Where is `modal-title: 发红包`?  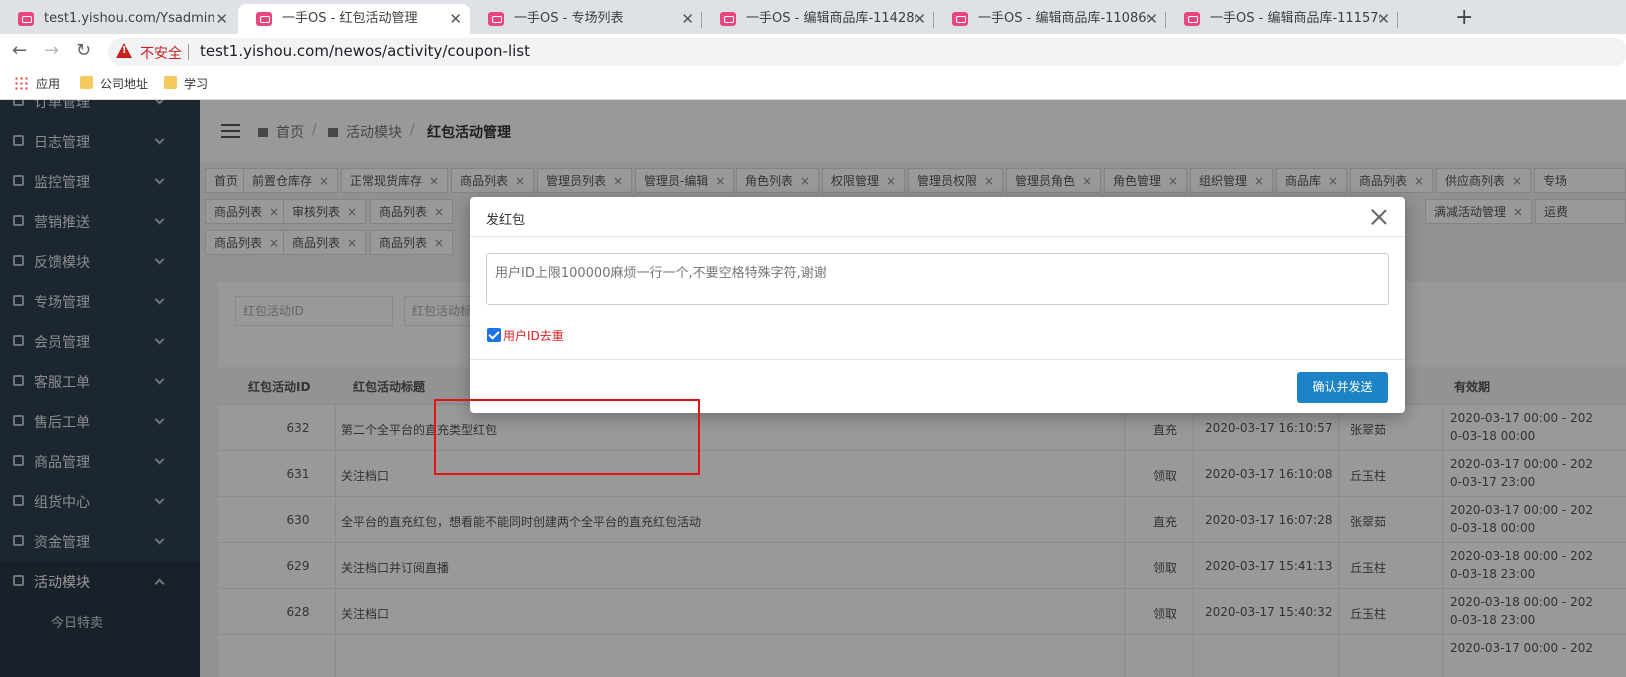 modal-title: 发红包 is located at coordinates (506, 220).